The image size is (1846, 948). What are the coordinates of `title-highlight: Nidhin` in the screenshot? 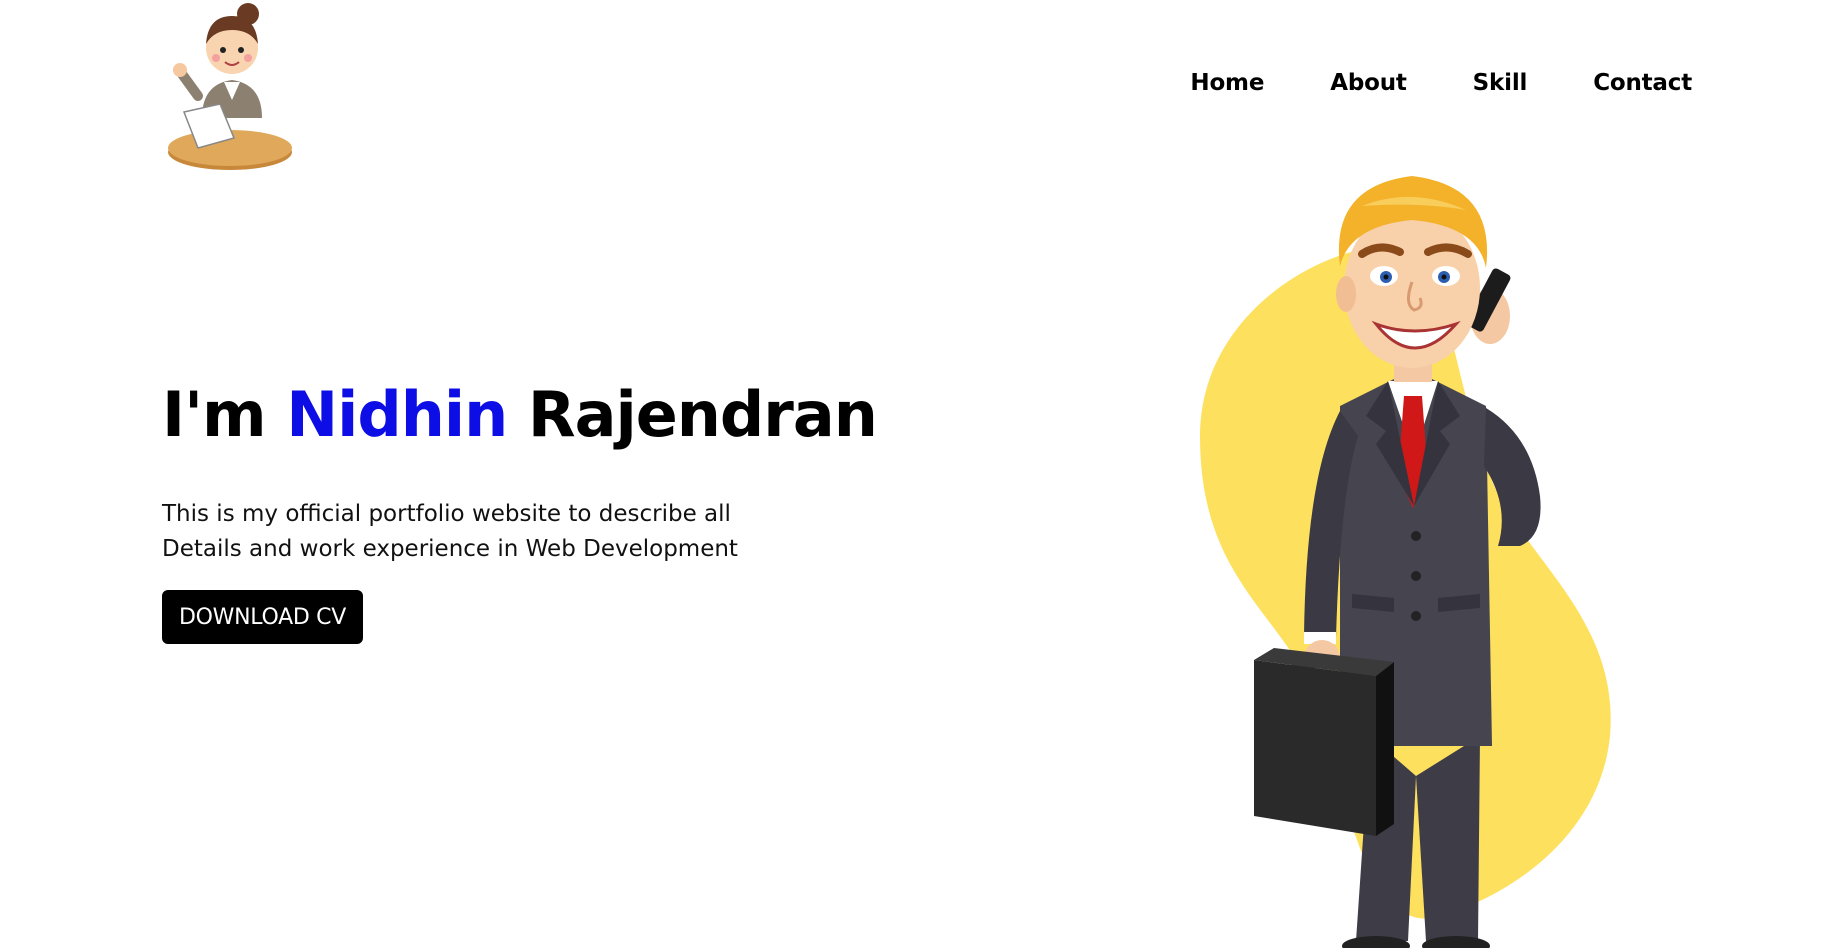 It's located at (397, 414).